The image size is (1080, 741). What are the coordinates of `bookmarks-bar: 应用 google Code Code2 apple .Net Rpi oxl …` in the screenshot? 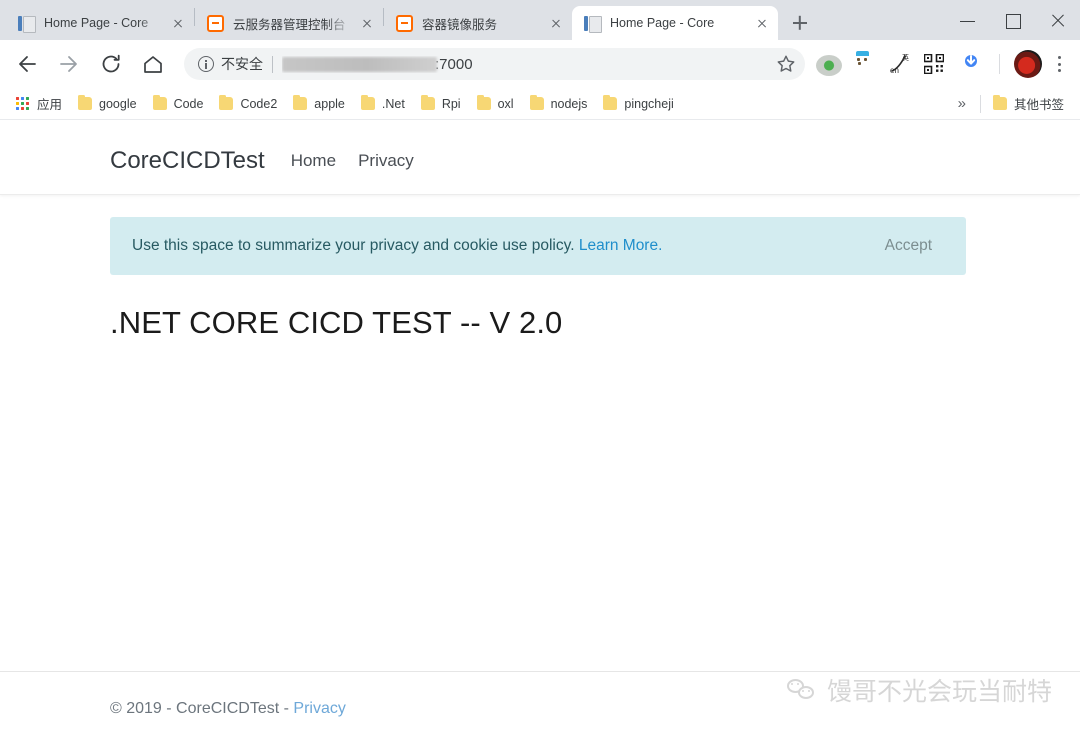 It's located at (540, 104).